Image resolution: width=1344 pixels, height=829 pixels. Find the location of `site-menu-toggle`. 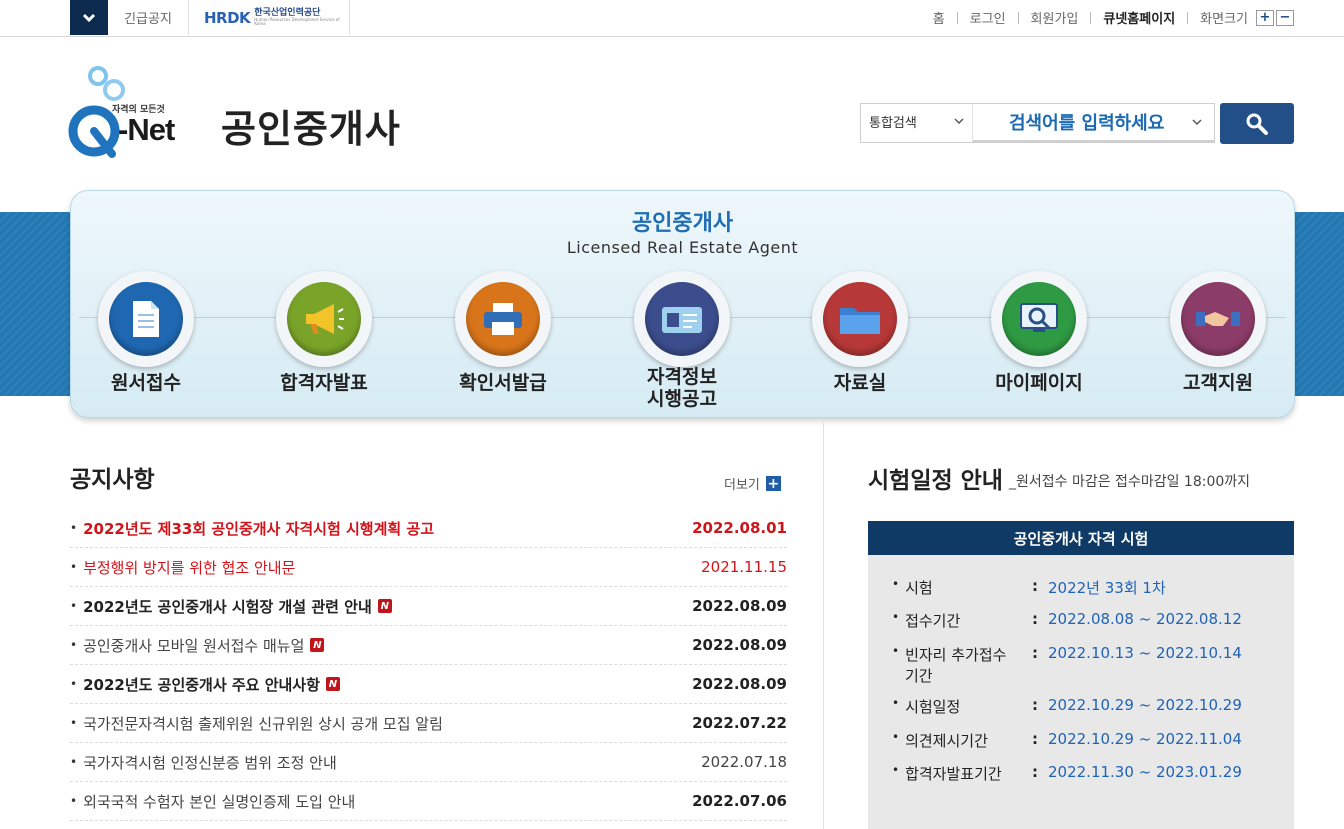

site-menu-toggle is located at coordinates (89, 17).